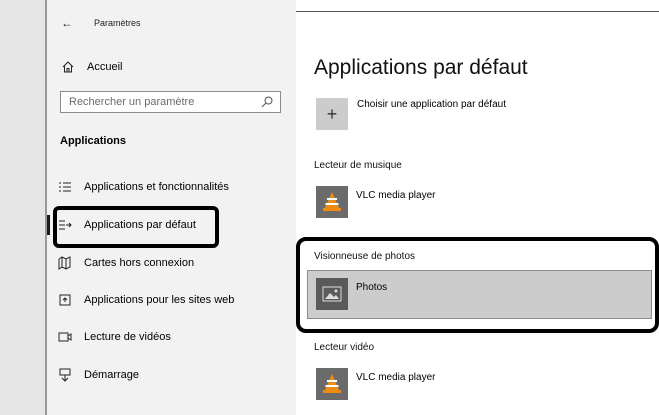 This screenshot has width=659, height=415. I want to click on category-label: Lecteur de musique, so click(358, 165).